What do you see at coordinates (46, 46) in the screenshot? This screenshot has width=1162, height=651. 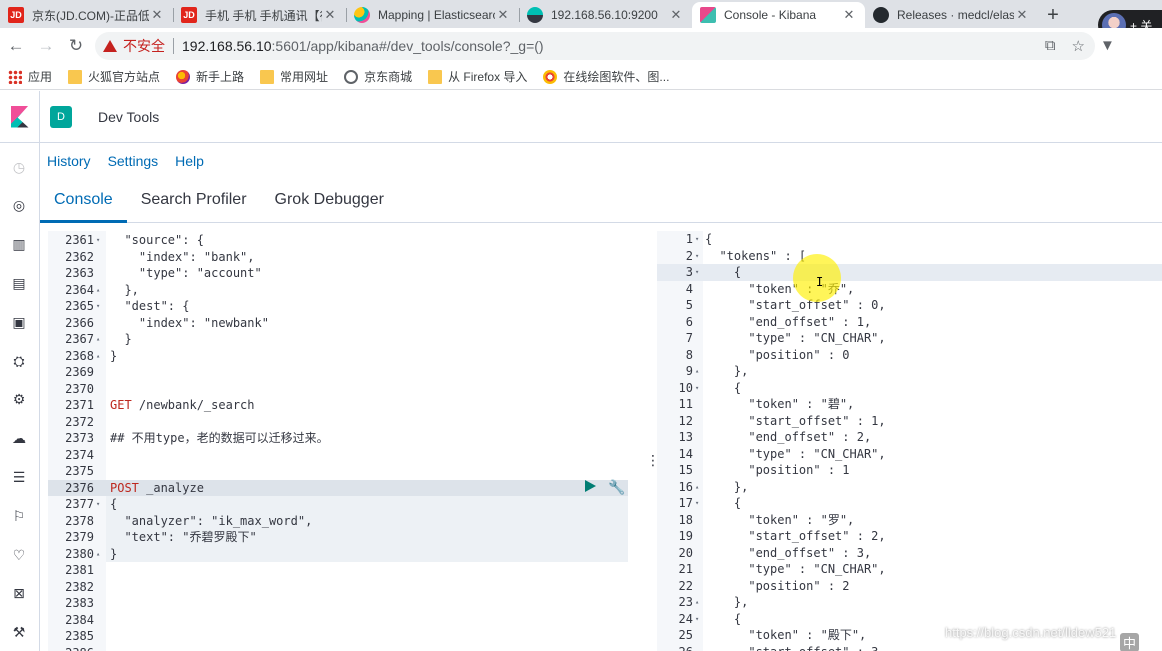 I see `forward-button: →` at bounding box center [46, 46].